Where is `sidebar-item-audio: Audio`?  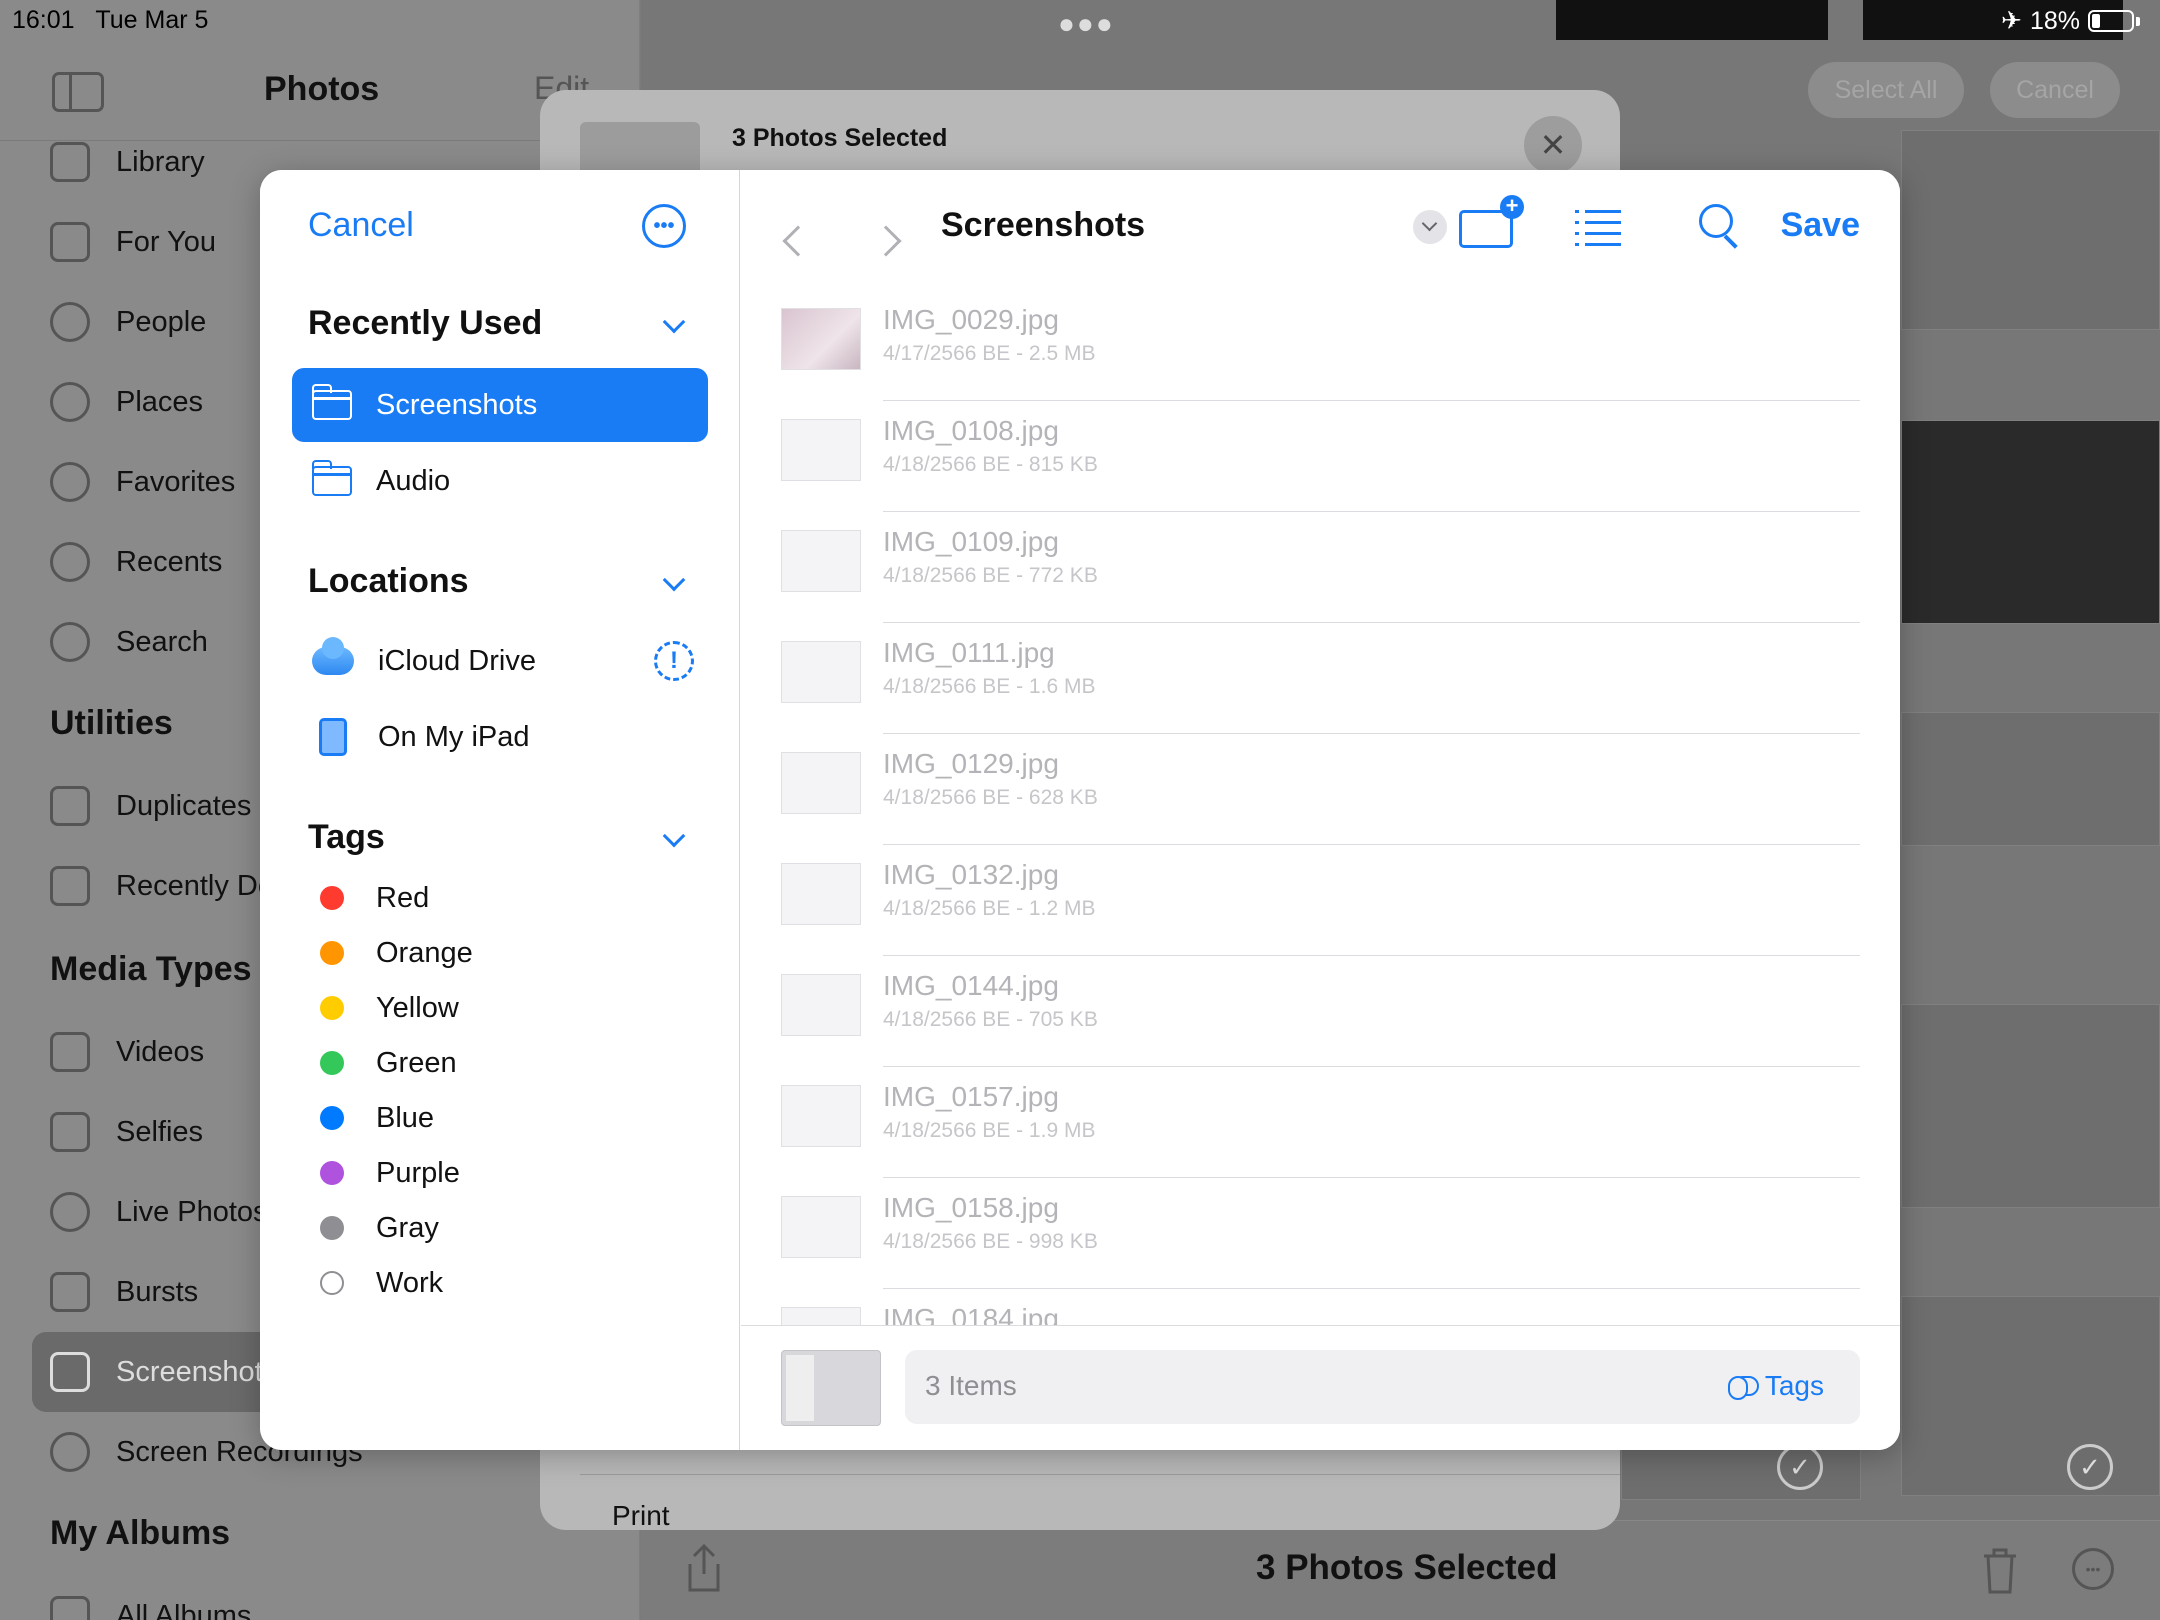
sidebar-item-audio: Audio is located at coordinates (500, 481).